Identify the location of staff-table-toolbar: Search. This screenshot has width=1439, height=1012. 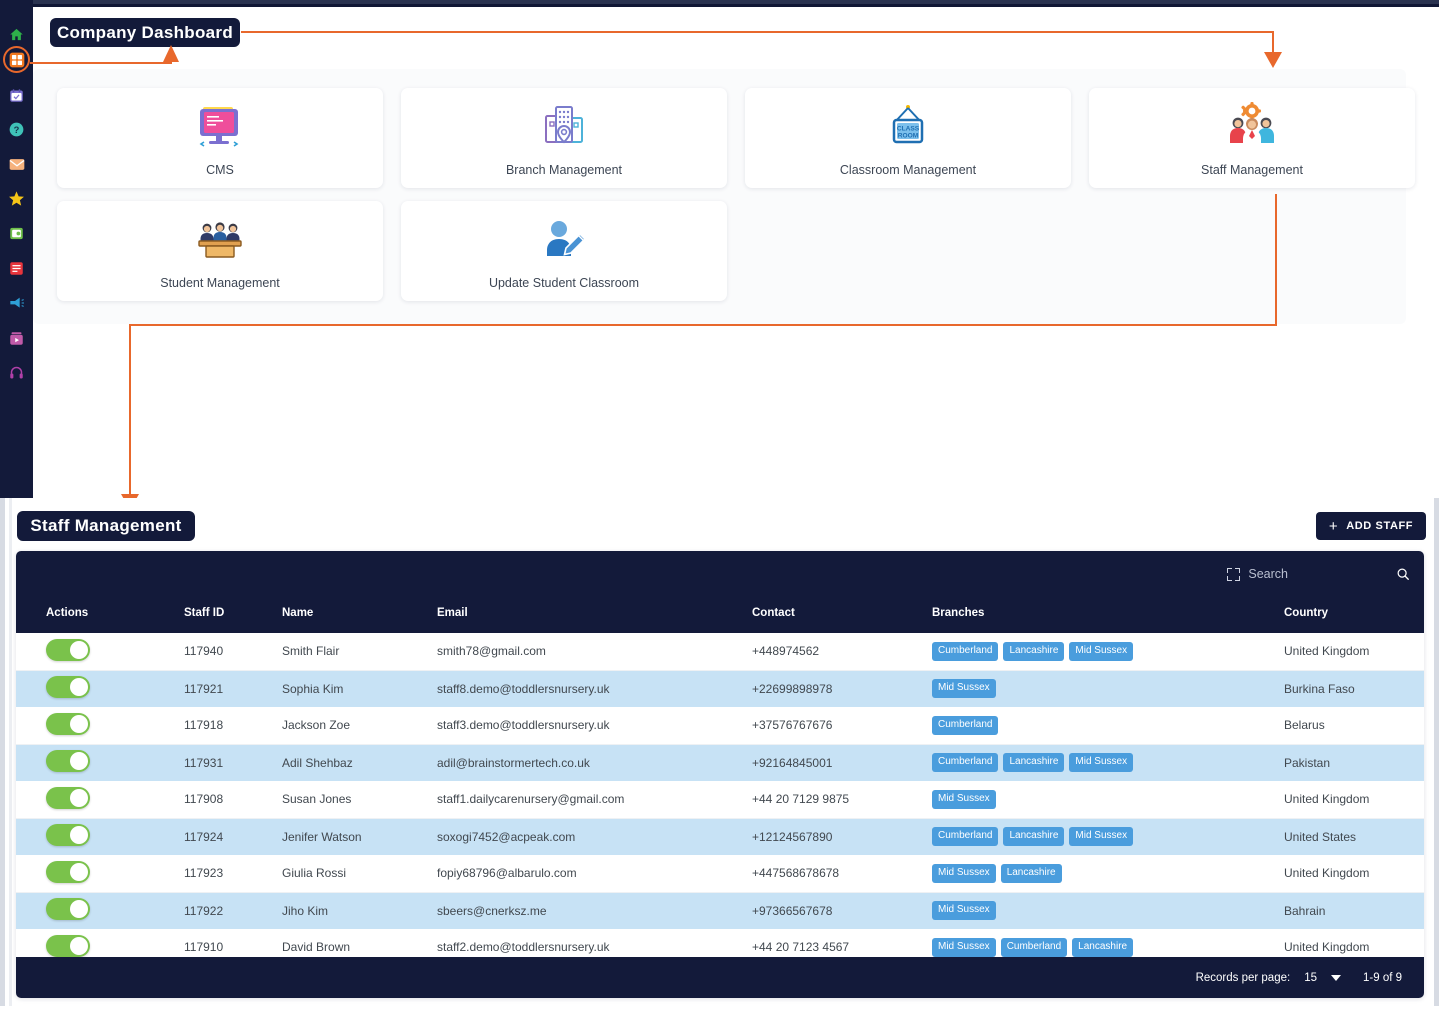
(720, 577).